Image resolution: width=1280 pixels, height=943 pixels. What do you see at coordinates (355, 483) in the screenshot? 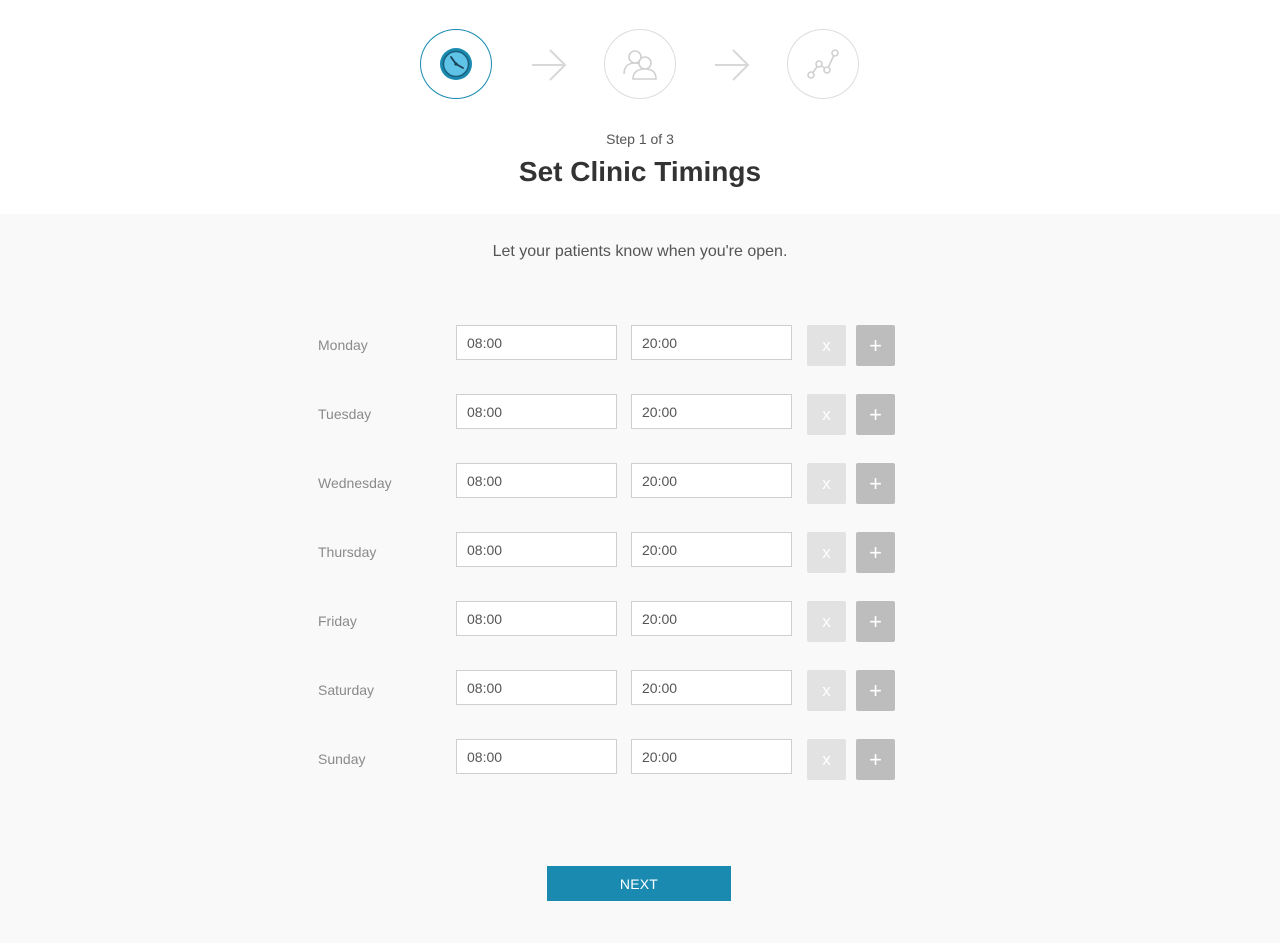
I see `day-label: Wednesday` at bounding box center [355, 483].